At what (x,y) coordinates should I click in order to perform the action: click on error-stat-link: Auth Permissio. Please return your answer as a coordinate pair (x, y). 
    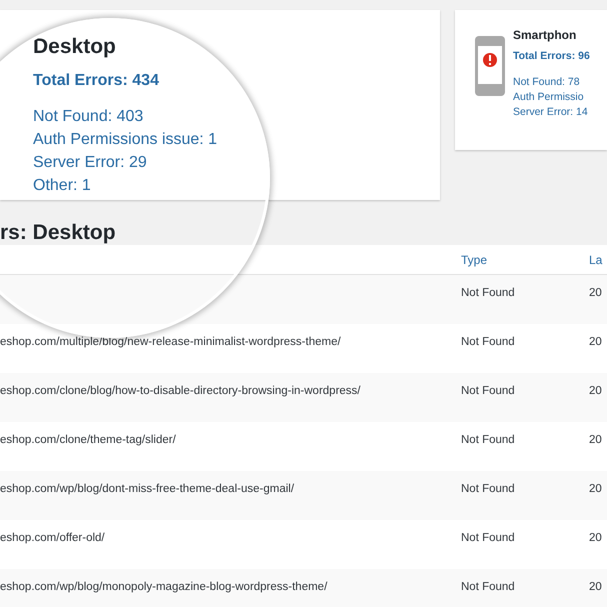
    Looking at the image, I should click on (551, 97).